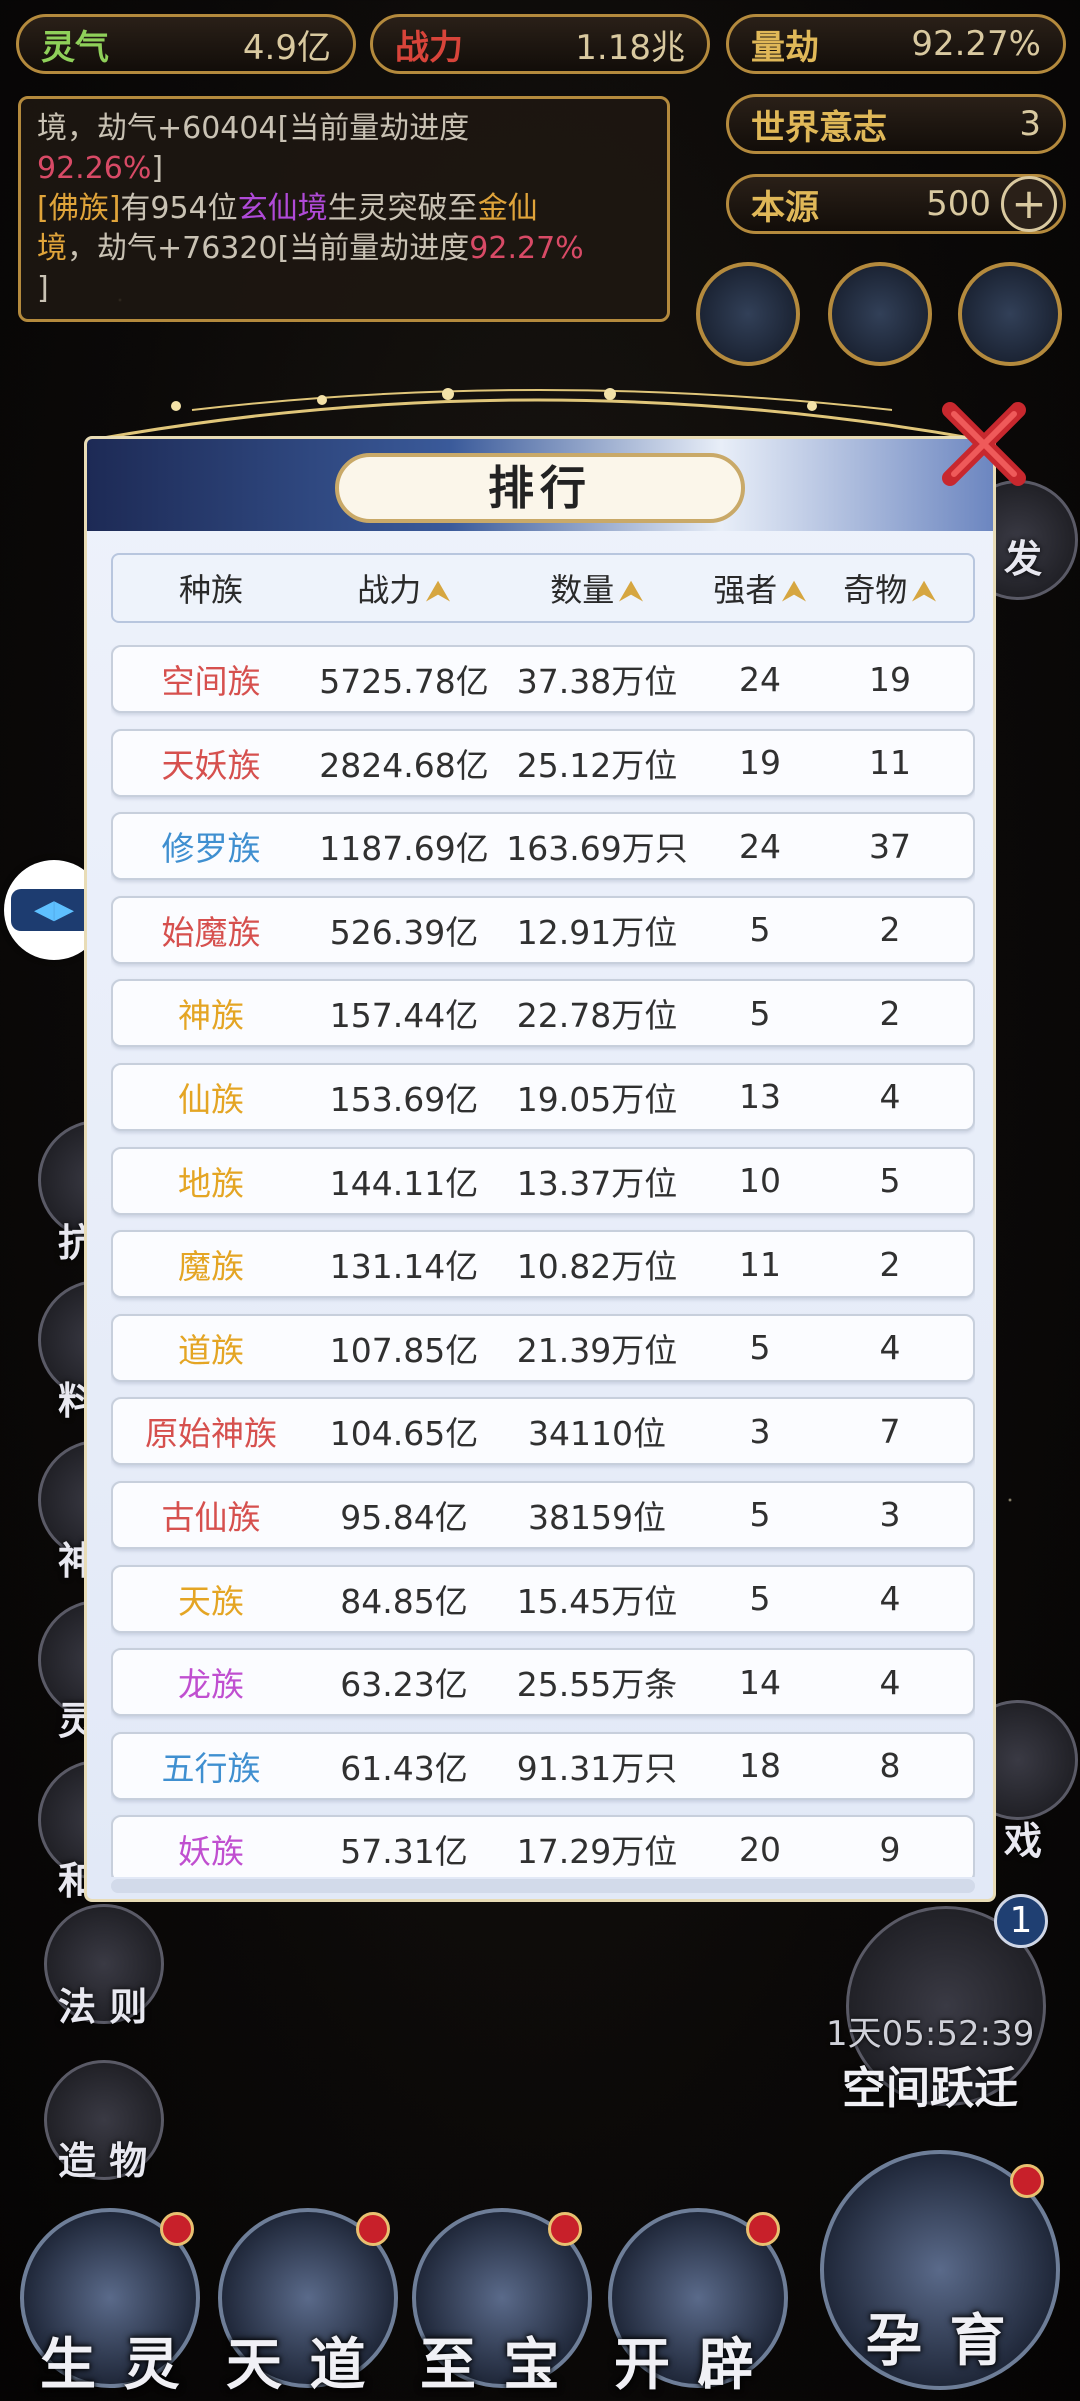 The image size is (1080, 2401). Describe the element at coordinates (890, 1766) in the screenshot. I see `treasure-cell: 8` at that location.